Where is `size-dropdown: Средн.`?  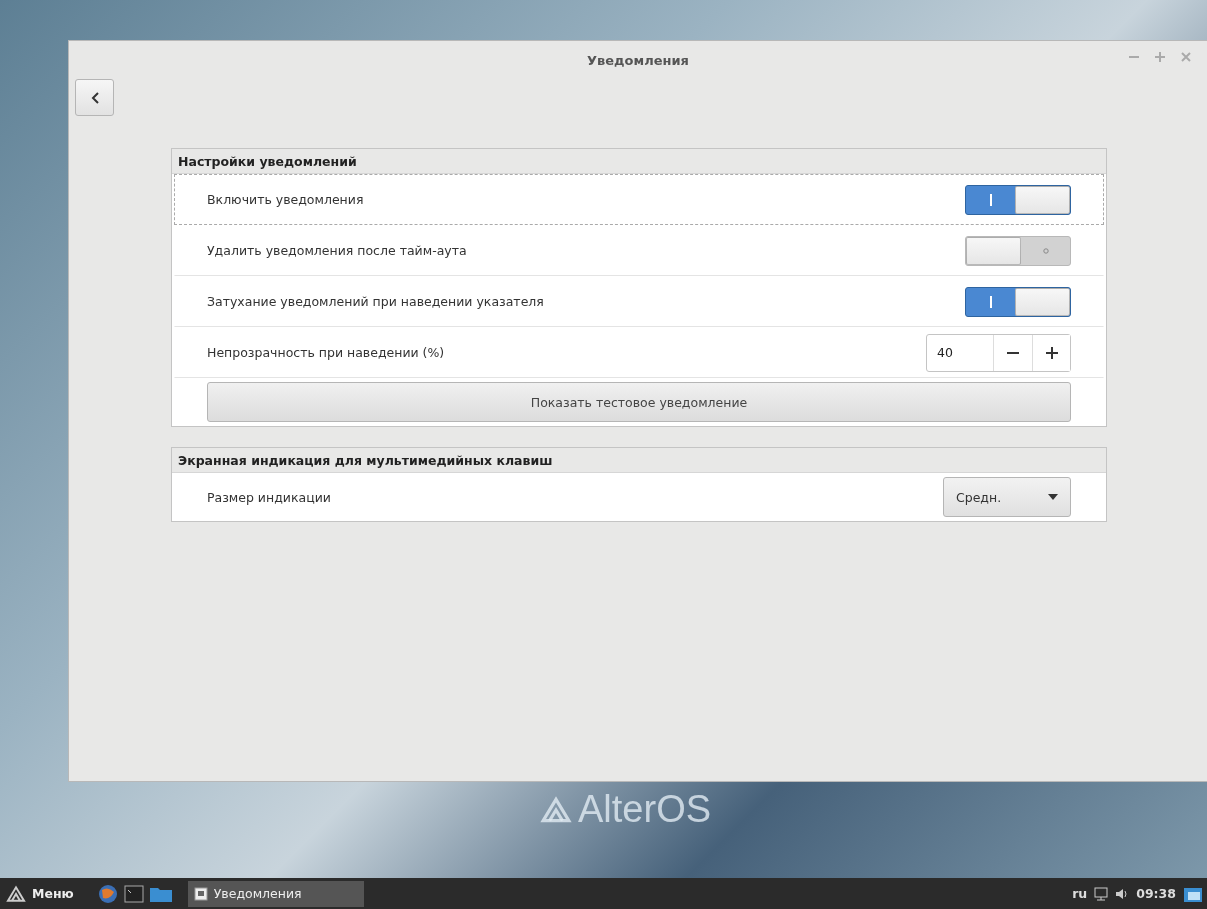 size-dropdown: Средн. is located at coordinates (1007, 497).